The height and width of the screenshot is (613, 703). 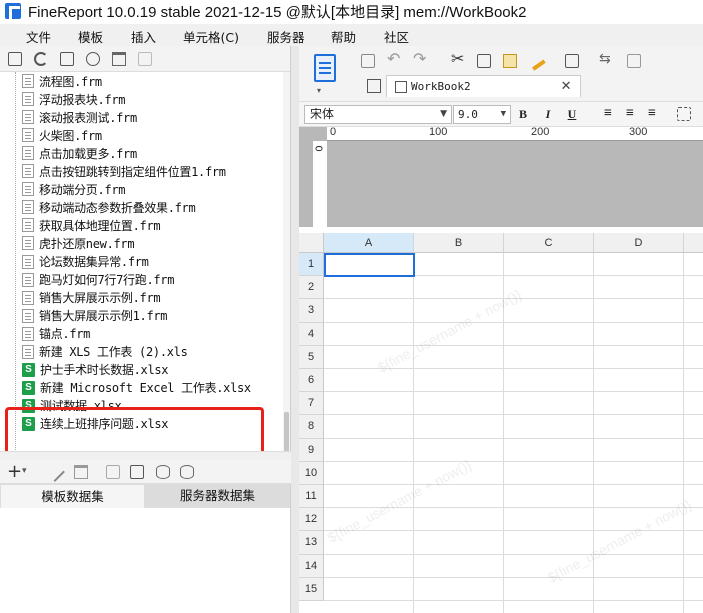 What do you see at coordinates (420, 59) in the screenshot?
I see `redo-icon: ↷` at bounding box center [420, 59].